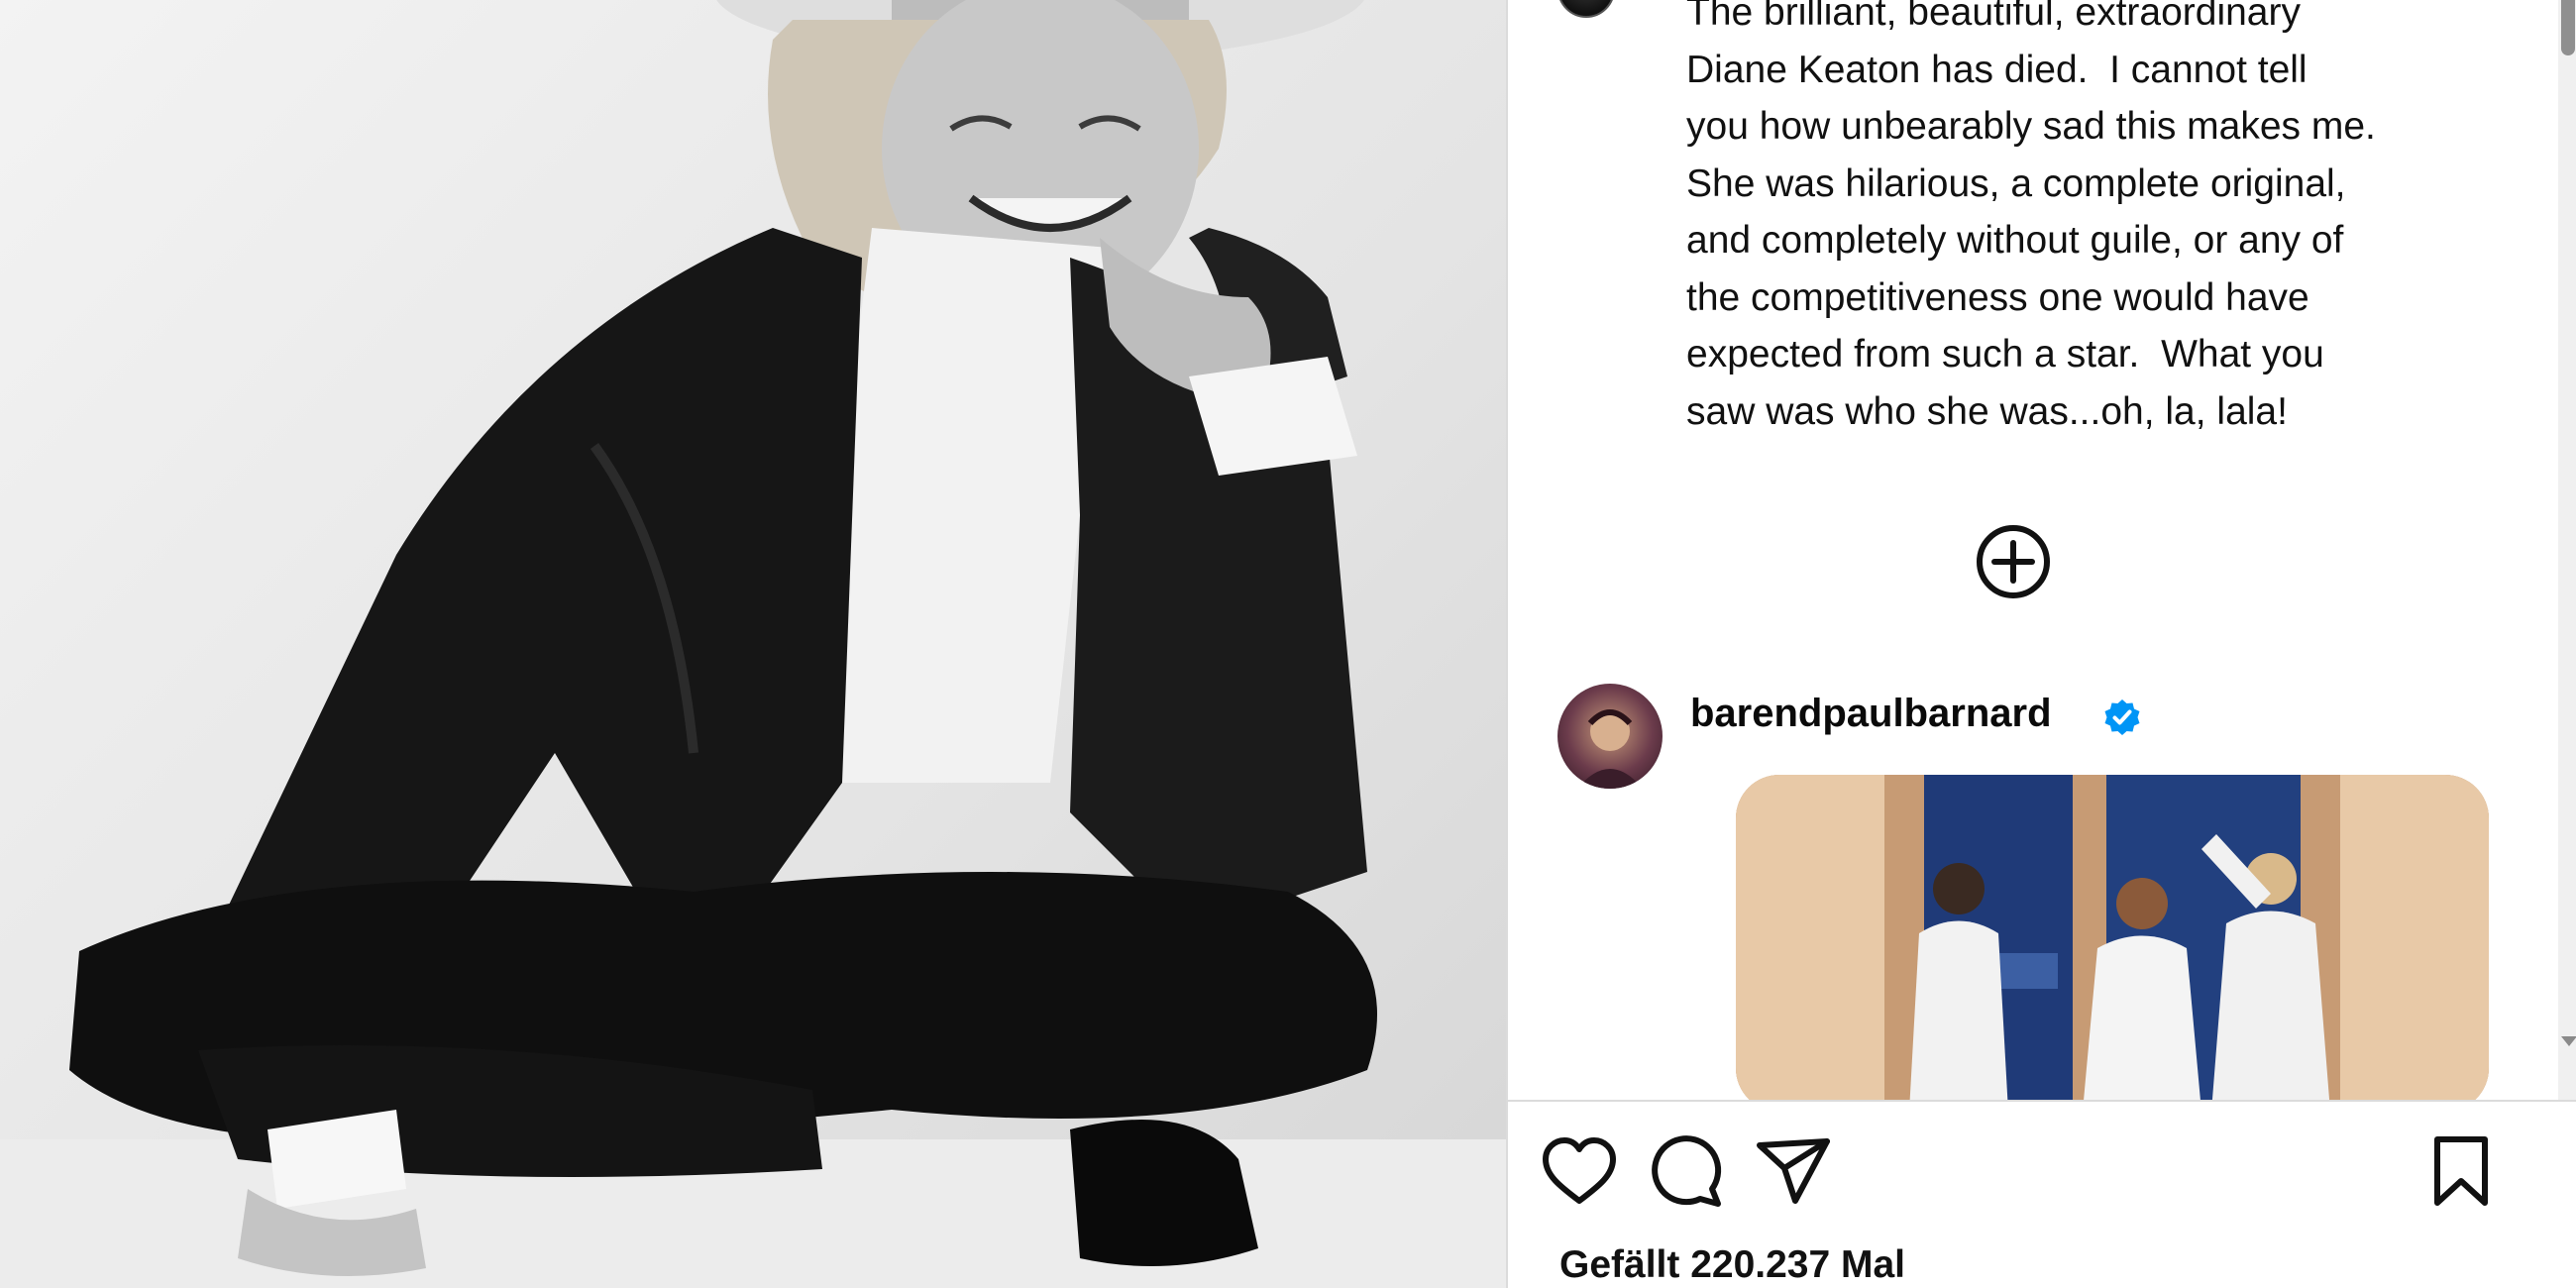  I want to click on paper-plane-icon, so click(1793, 1171).